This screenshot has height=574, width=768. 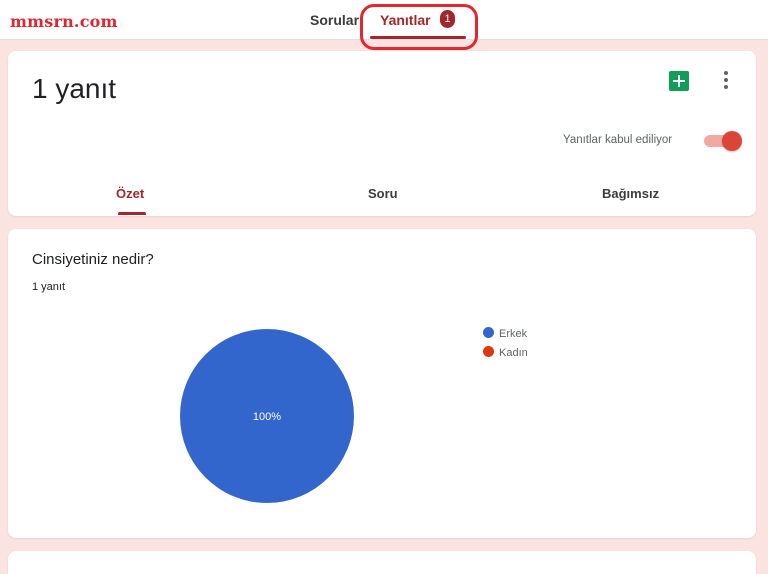 What do you see at coordinates (382, 562) in the screenshot?
I see `next-question-card` at bounding box center [382, 562].